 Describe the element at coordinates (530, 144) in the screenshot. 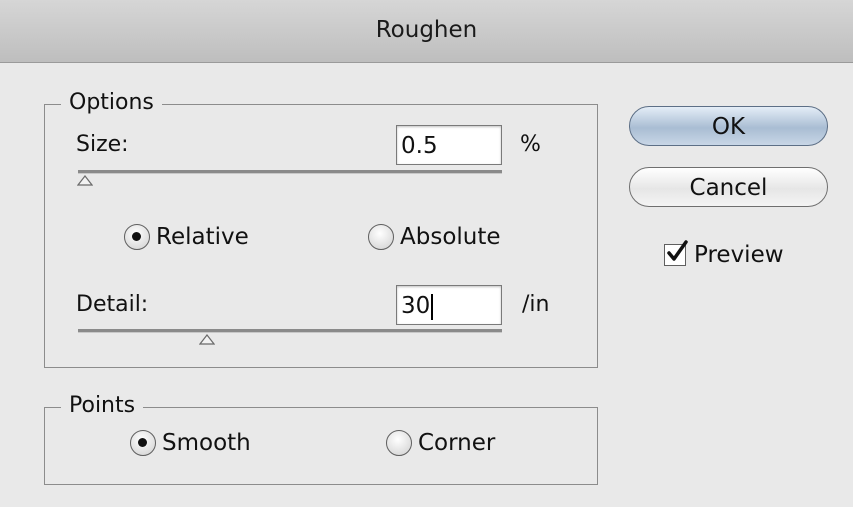

I see `size-unit: %` at that location.